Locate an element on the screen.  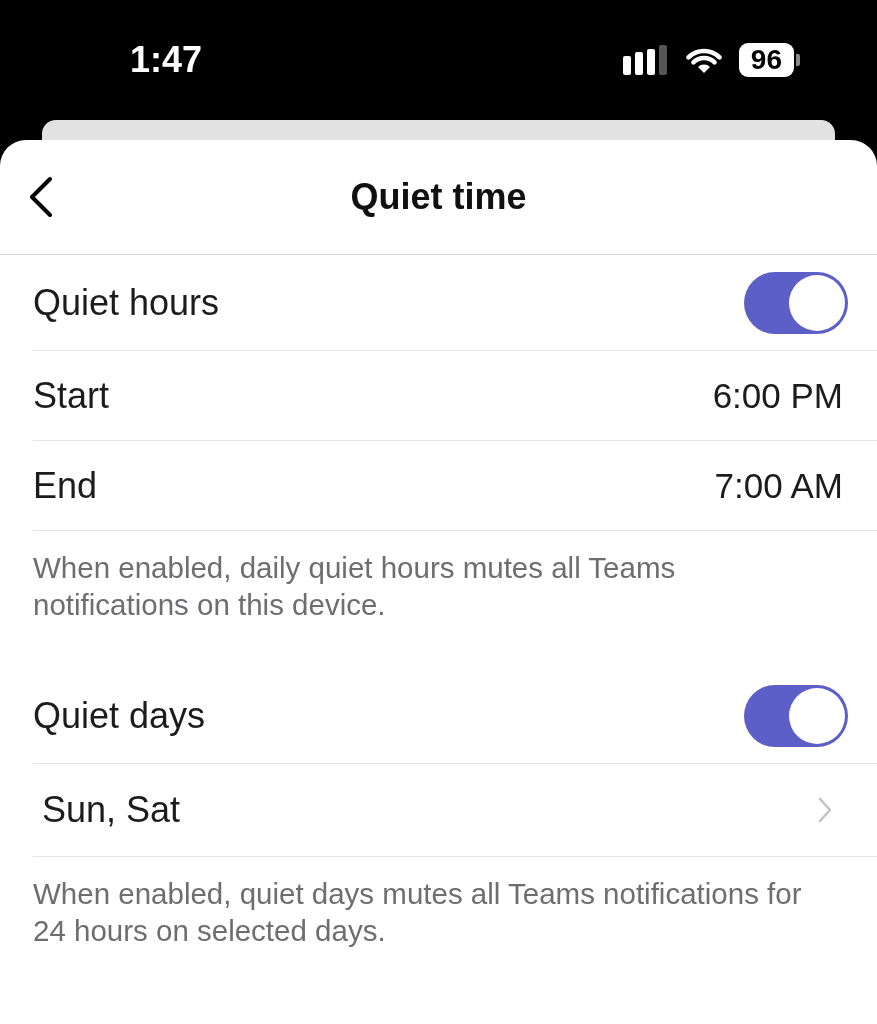
footnote-text: When enabled, quiet days mutes all Teams notifications for 24 hours on selected days. is located at coordinates (417, 912).